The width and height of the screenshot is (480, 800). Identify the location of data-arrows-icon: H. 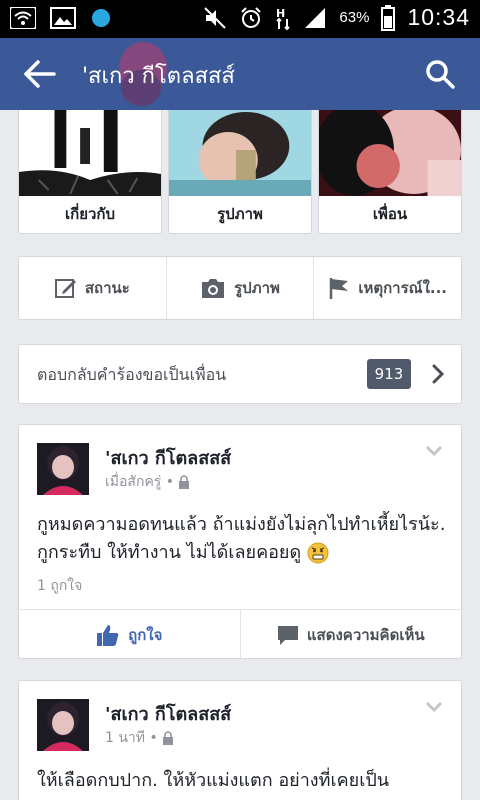
(283, 18).